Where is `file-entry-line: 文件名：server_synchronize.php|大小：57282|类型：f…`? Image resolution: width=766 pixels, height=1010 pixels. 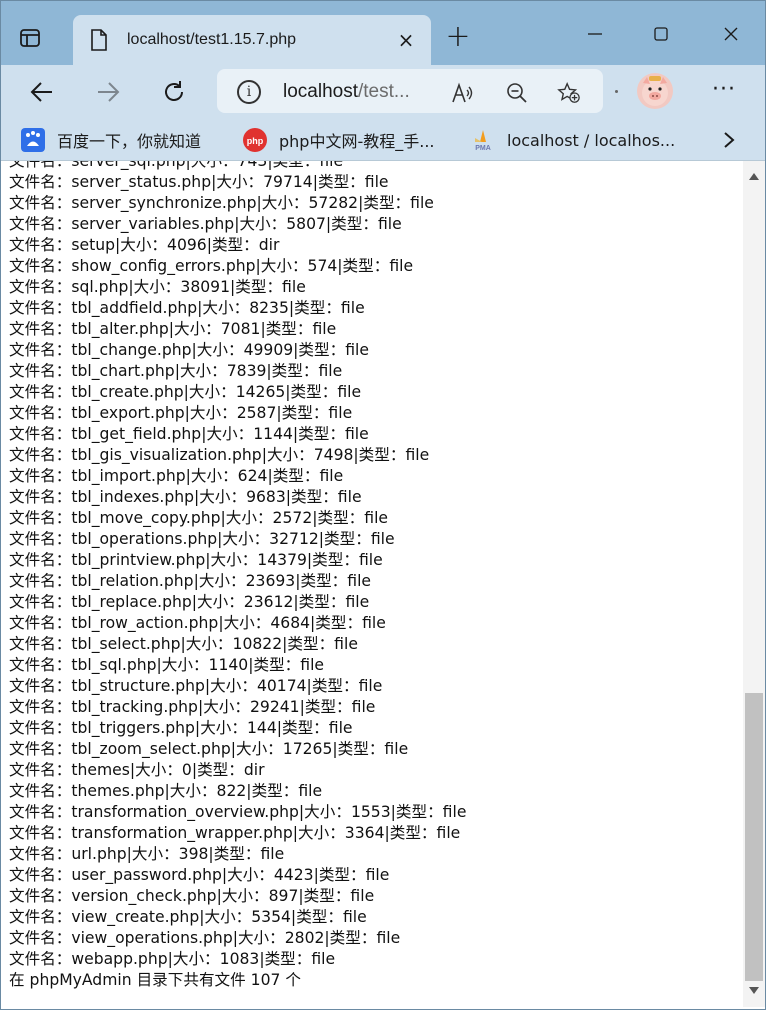 file-entry-line: 文件名：server_synchronize.php|大小：57282|类型：f… is located at coordinates (221, 203).